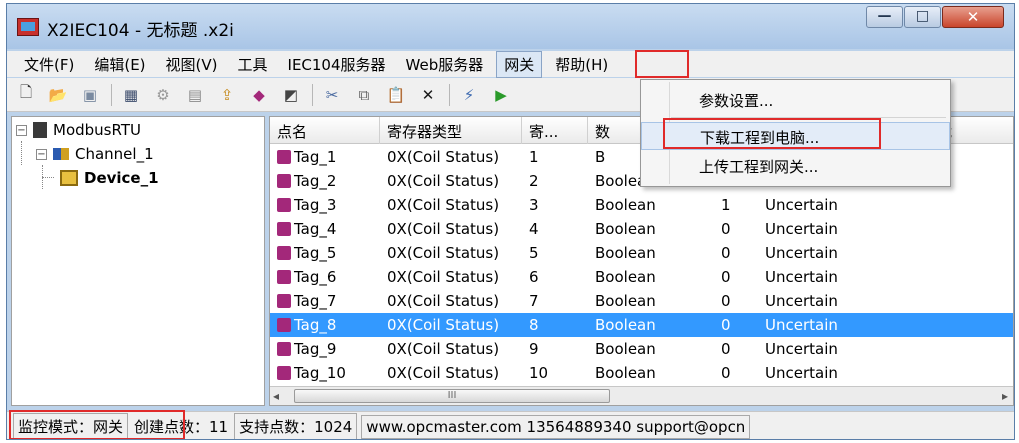 The height and width of the screenshot is (443, 1019). Describe the element at coordinates (315, 157) in the screenshot. I see `tag-name-text: Tag_1` at that location.